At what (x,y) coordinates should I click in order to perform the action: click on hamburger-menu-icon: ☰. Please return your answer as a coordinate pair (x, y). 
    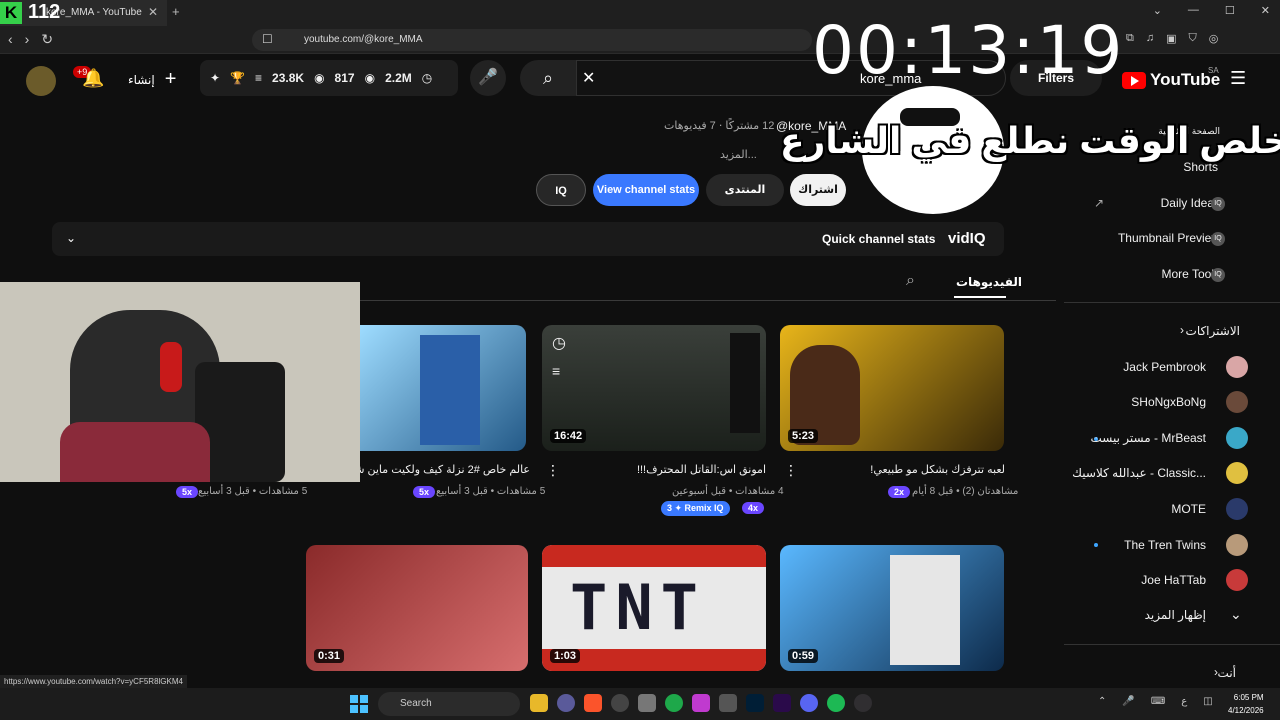
    Looking at the image, I should click on (1238, 78).